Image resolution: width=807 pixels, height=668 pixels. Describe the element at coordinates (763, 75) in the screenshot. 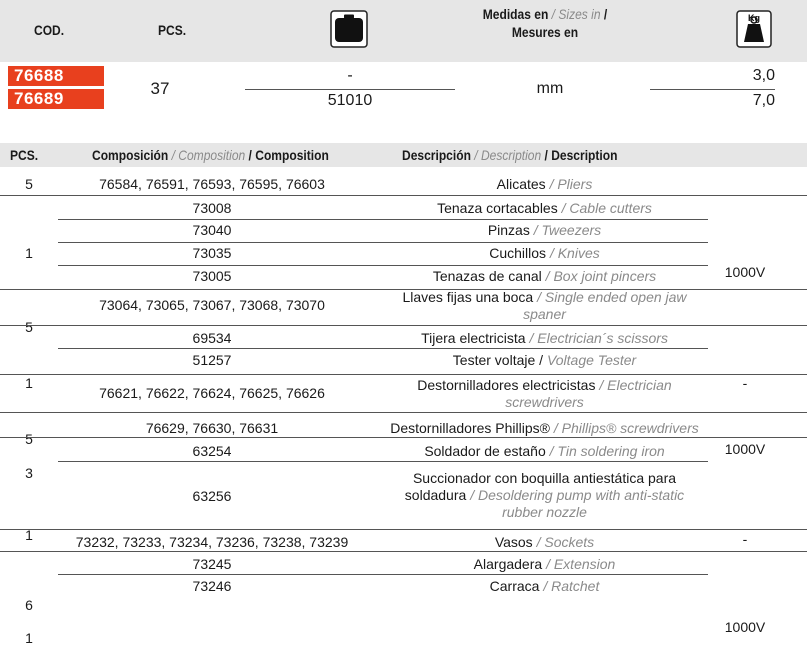

I see `weight-value: 3,0` at that location.